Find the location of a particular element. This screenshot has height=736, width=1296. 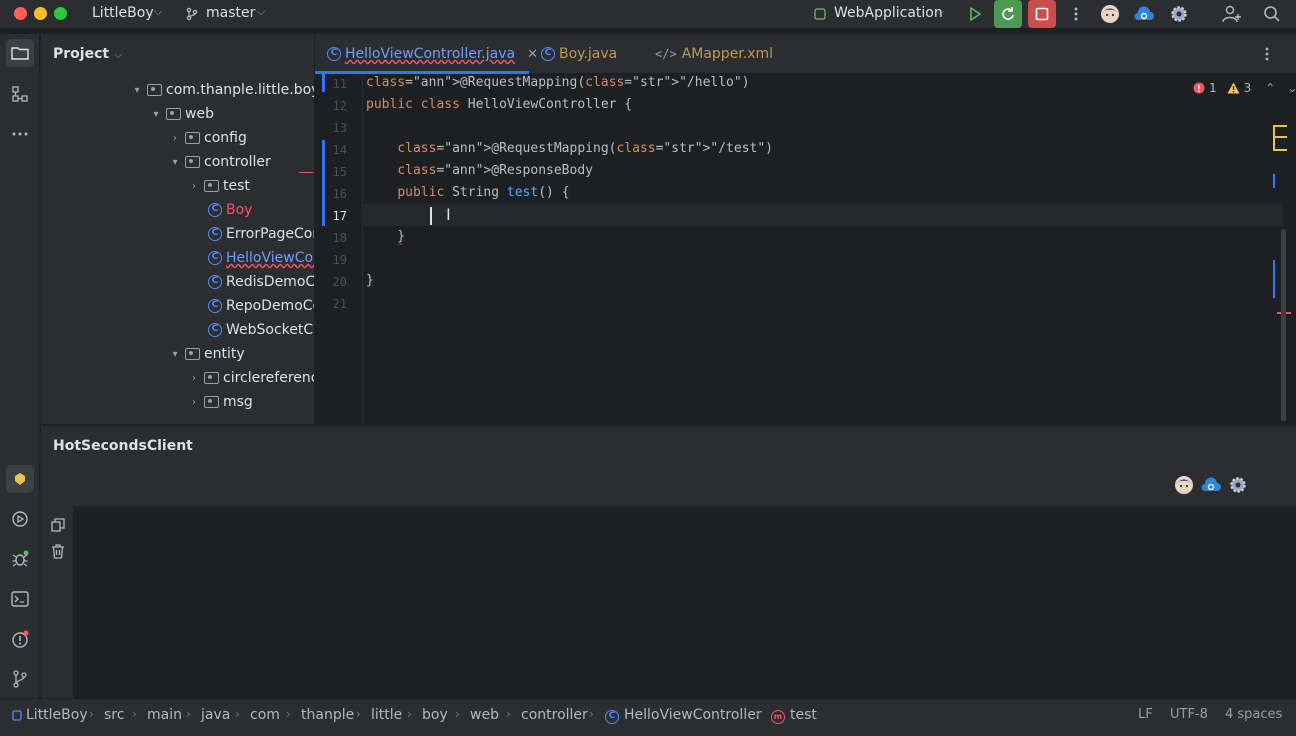

line-number: 18 is located at coordinates (339, 238).